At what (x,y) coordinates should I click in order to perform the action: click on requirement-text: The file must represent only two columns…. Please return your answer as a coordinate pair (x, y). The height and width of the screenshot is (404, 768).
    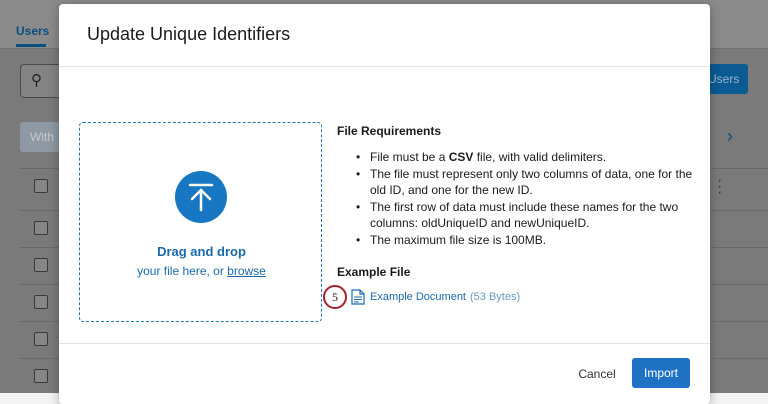
    Looking at the image, I should click on (531, 182).